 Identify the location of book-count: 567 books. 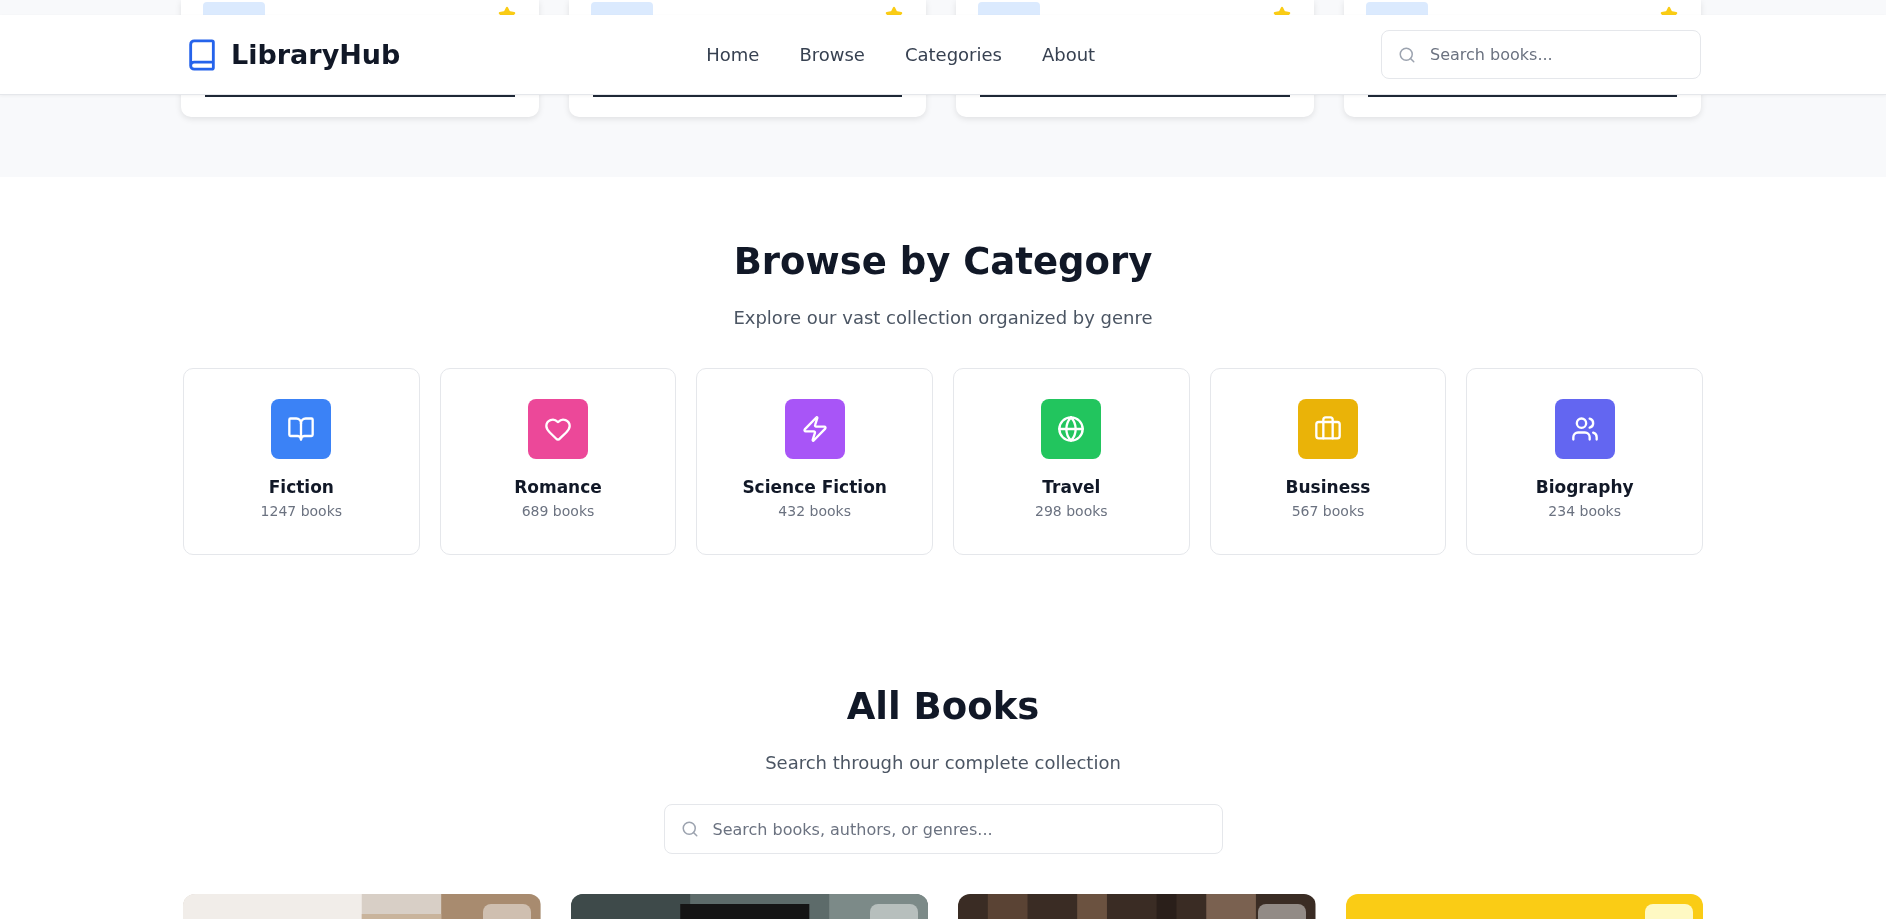
(1328, 511).